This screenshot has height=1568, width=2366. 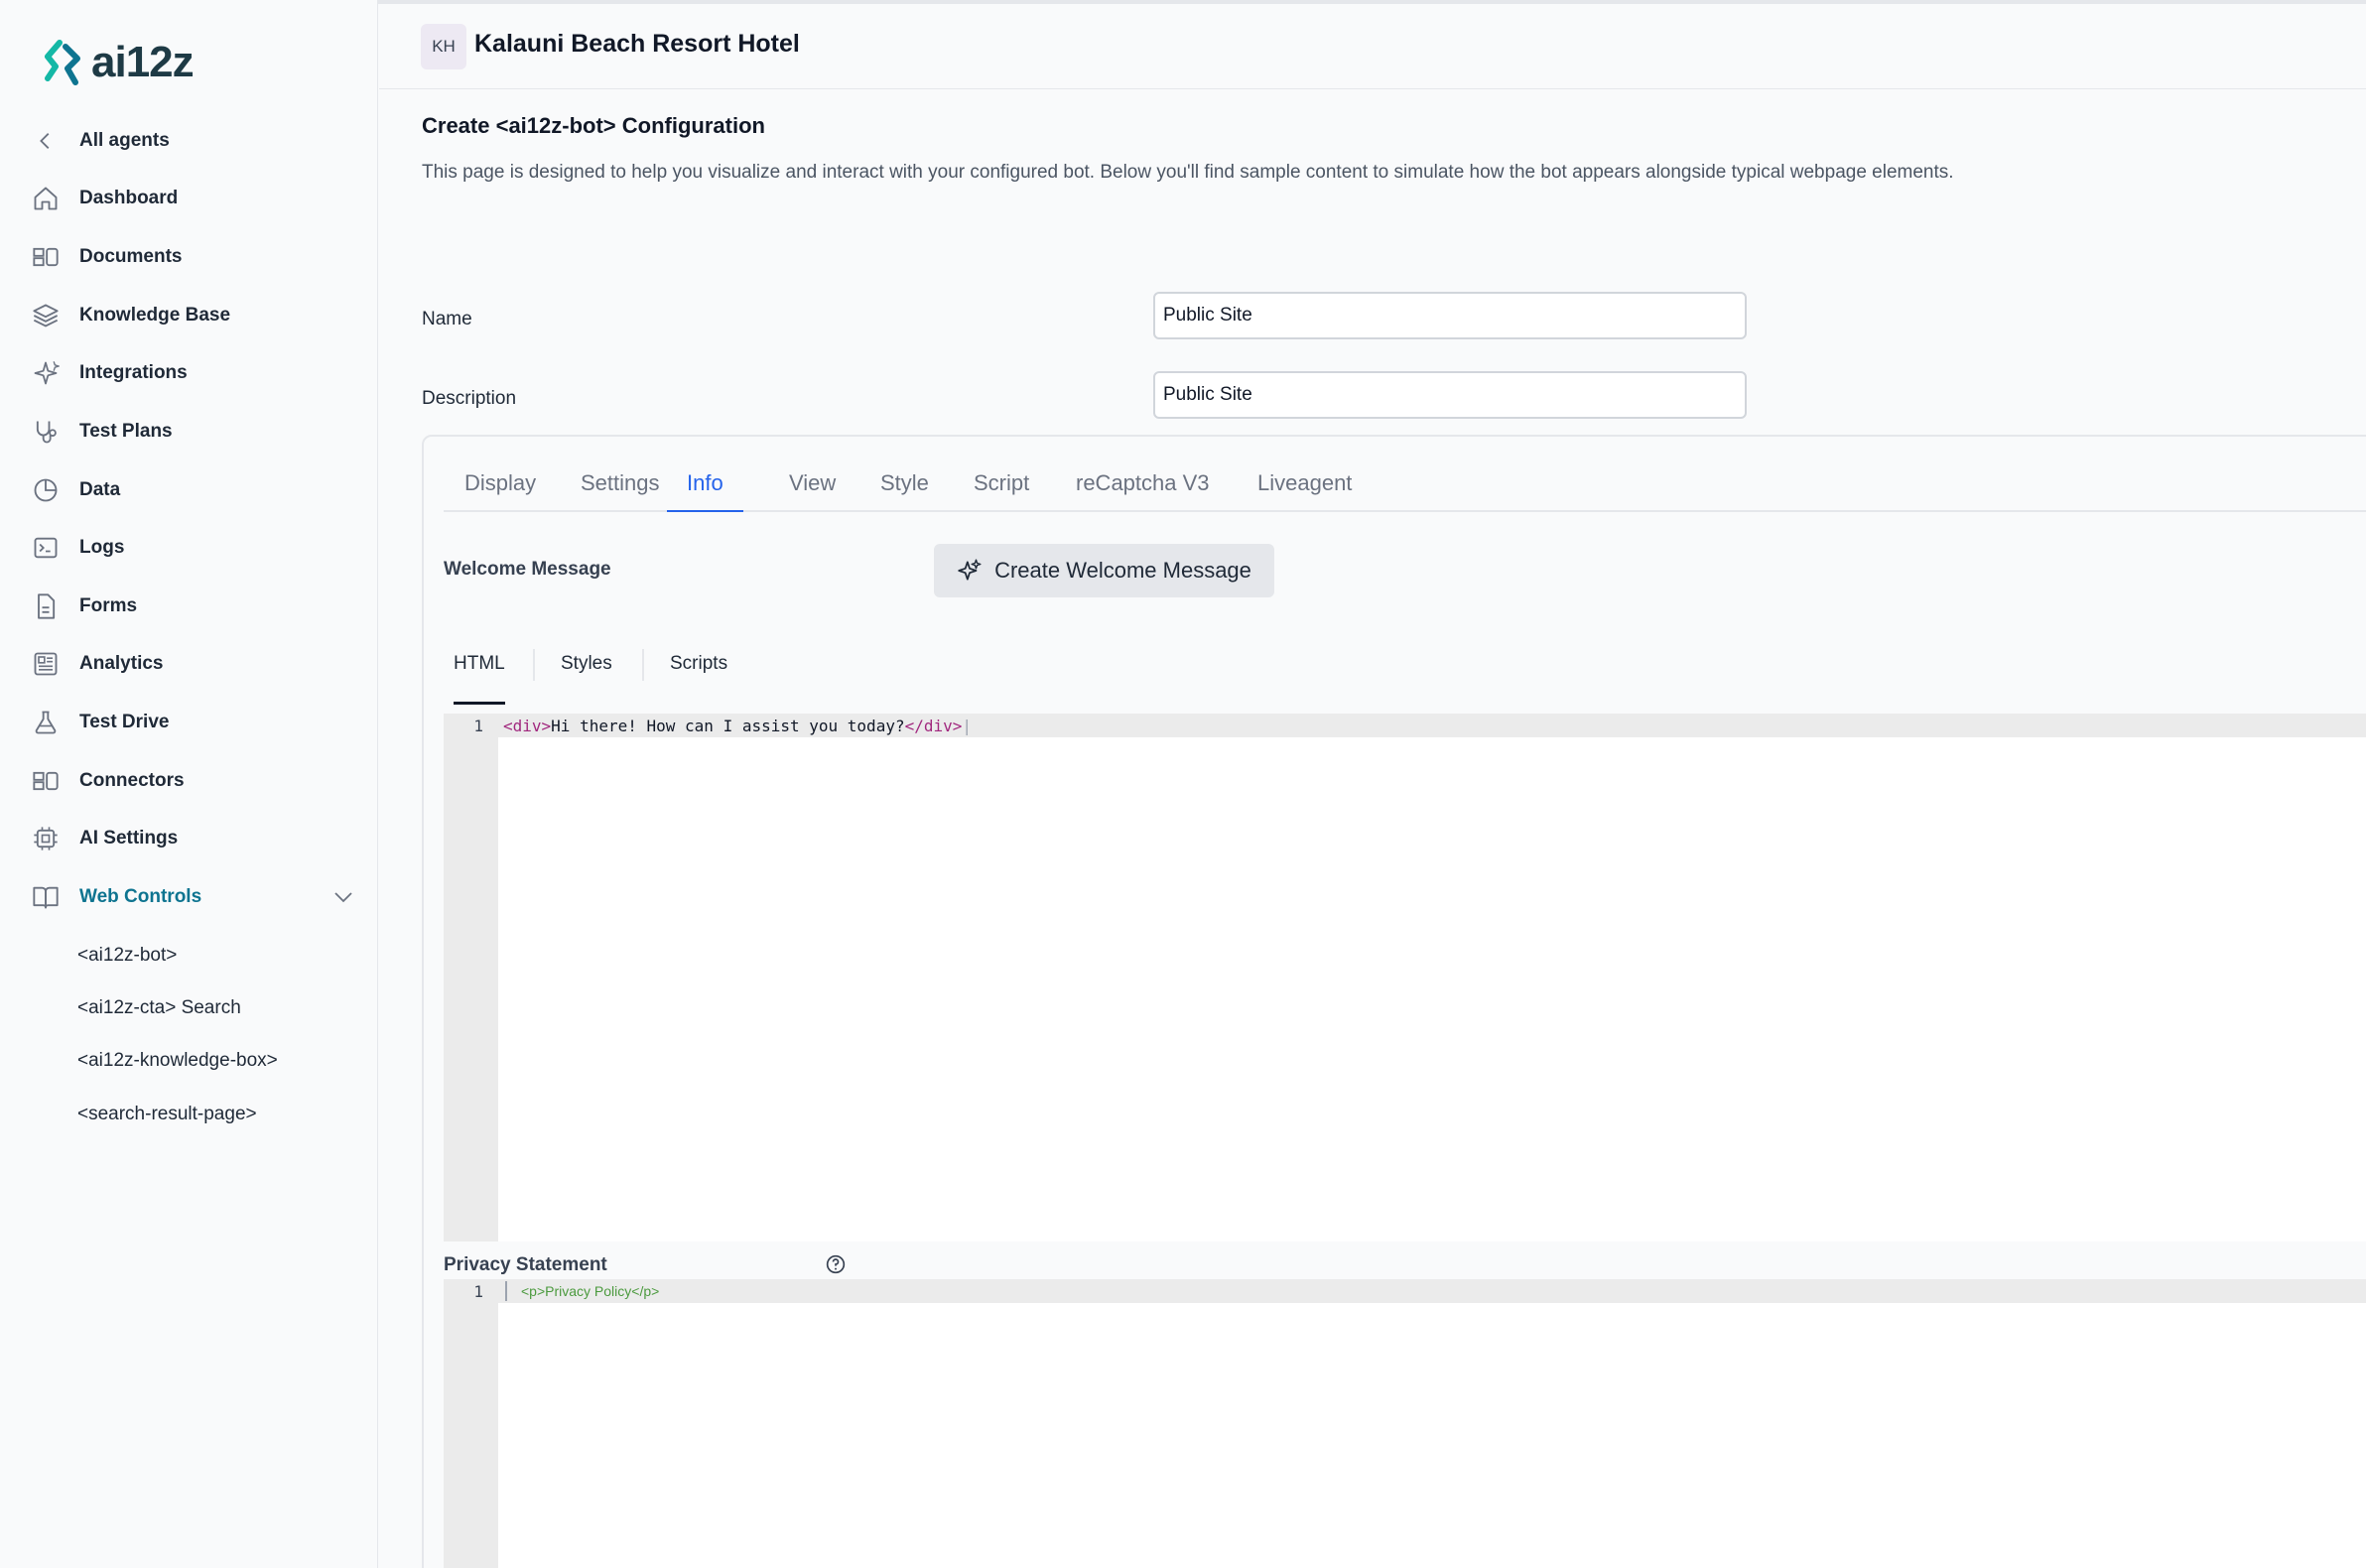 What do you see at coordinates (167, 1114) in the screenshot?
I see `sub-item-search-result-page: <search-result-page>` at bounding box center [167, 1114].